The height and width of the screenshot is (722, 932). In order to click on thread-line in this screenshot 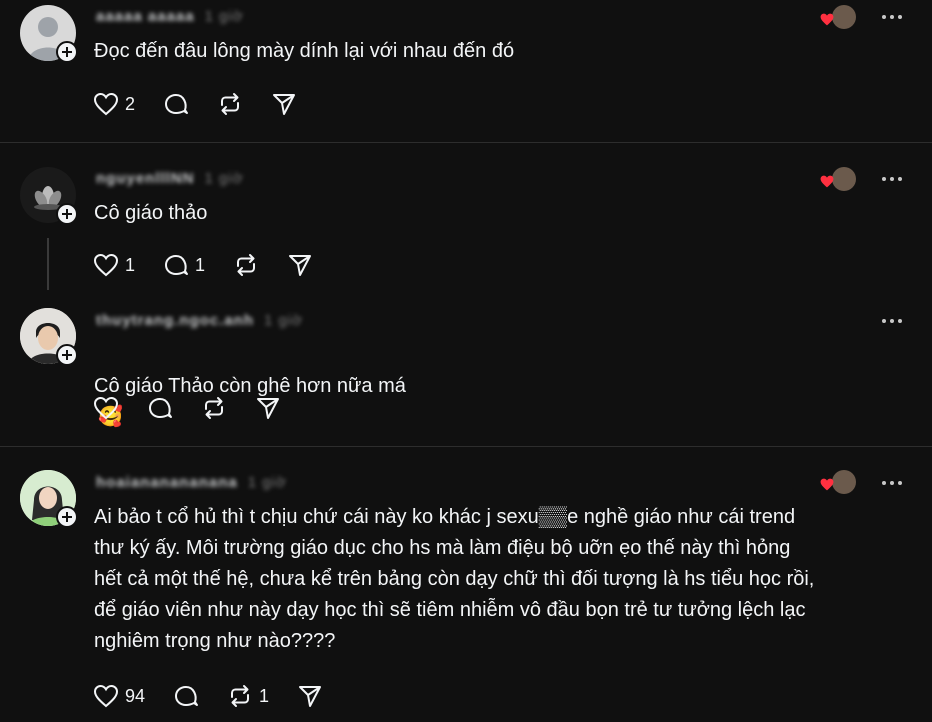, I will do `click(48, 264)`.